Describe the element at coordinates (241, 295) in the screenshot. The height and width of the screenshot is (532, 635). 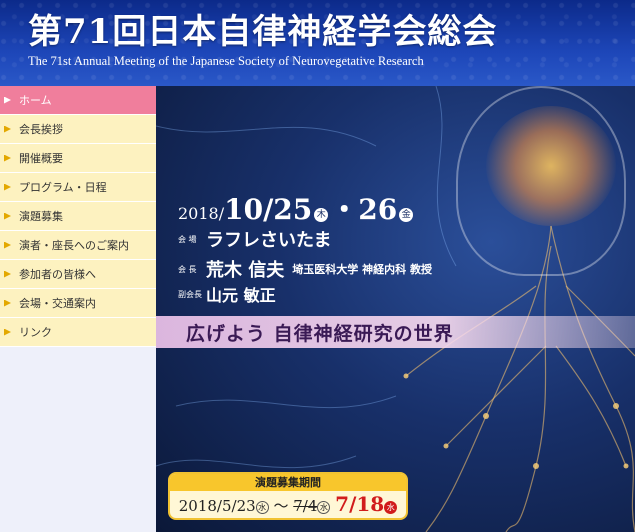
I see `vice-president-name: 山元 敏正` at that location.